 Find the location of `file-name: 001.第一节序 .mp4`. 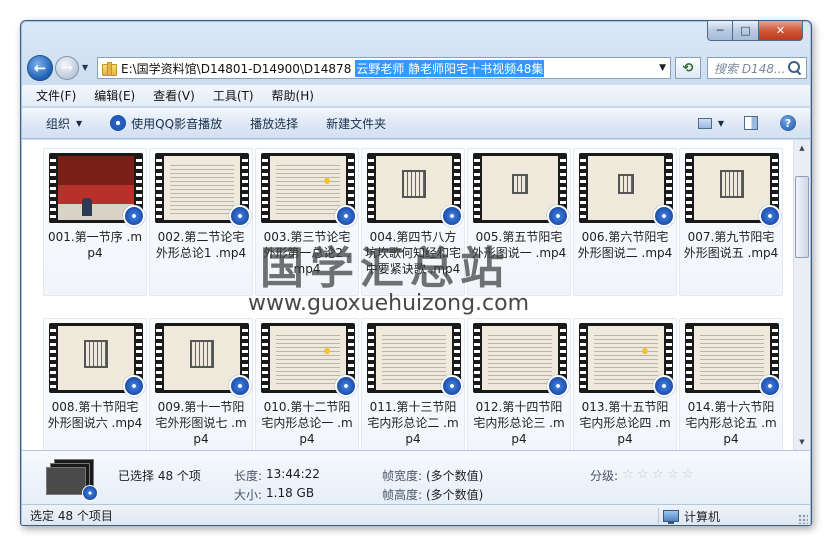

file-name: 001.第一节序 .mp4 is located at coordinates (95, 245).